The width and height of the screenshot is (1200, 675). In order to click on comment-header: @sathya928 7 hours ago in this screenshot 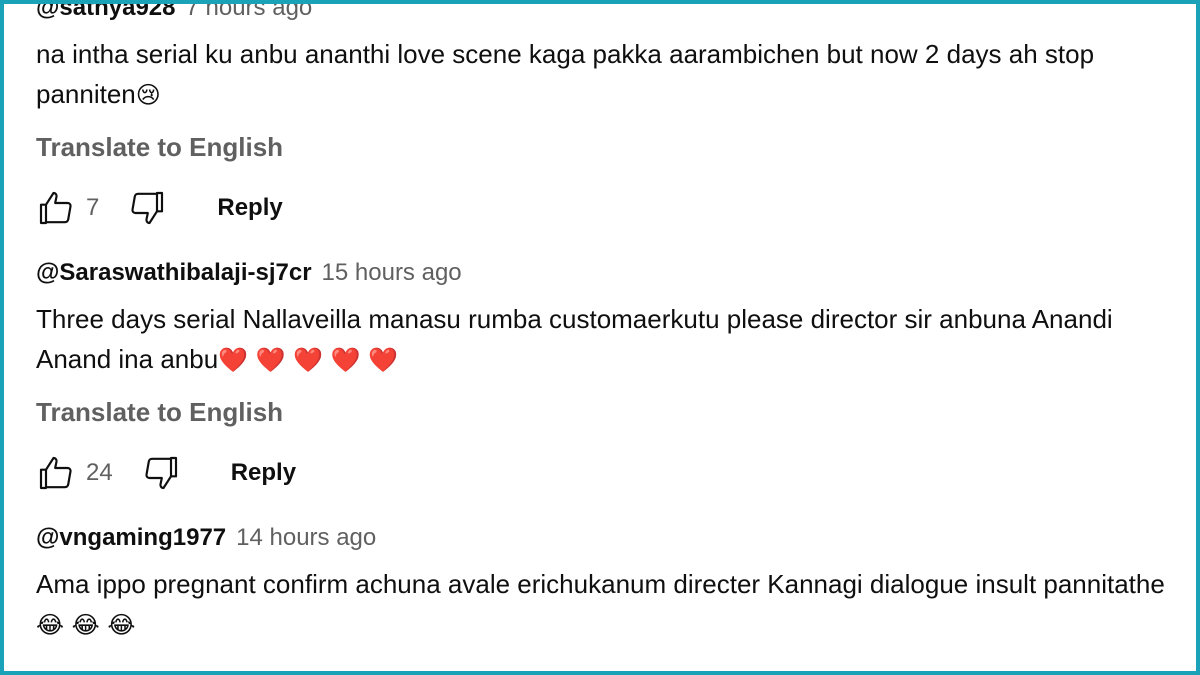, I will do `click(606, 14)`.